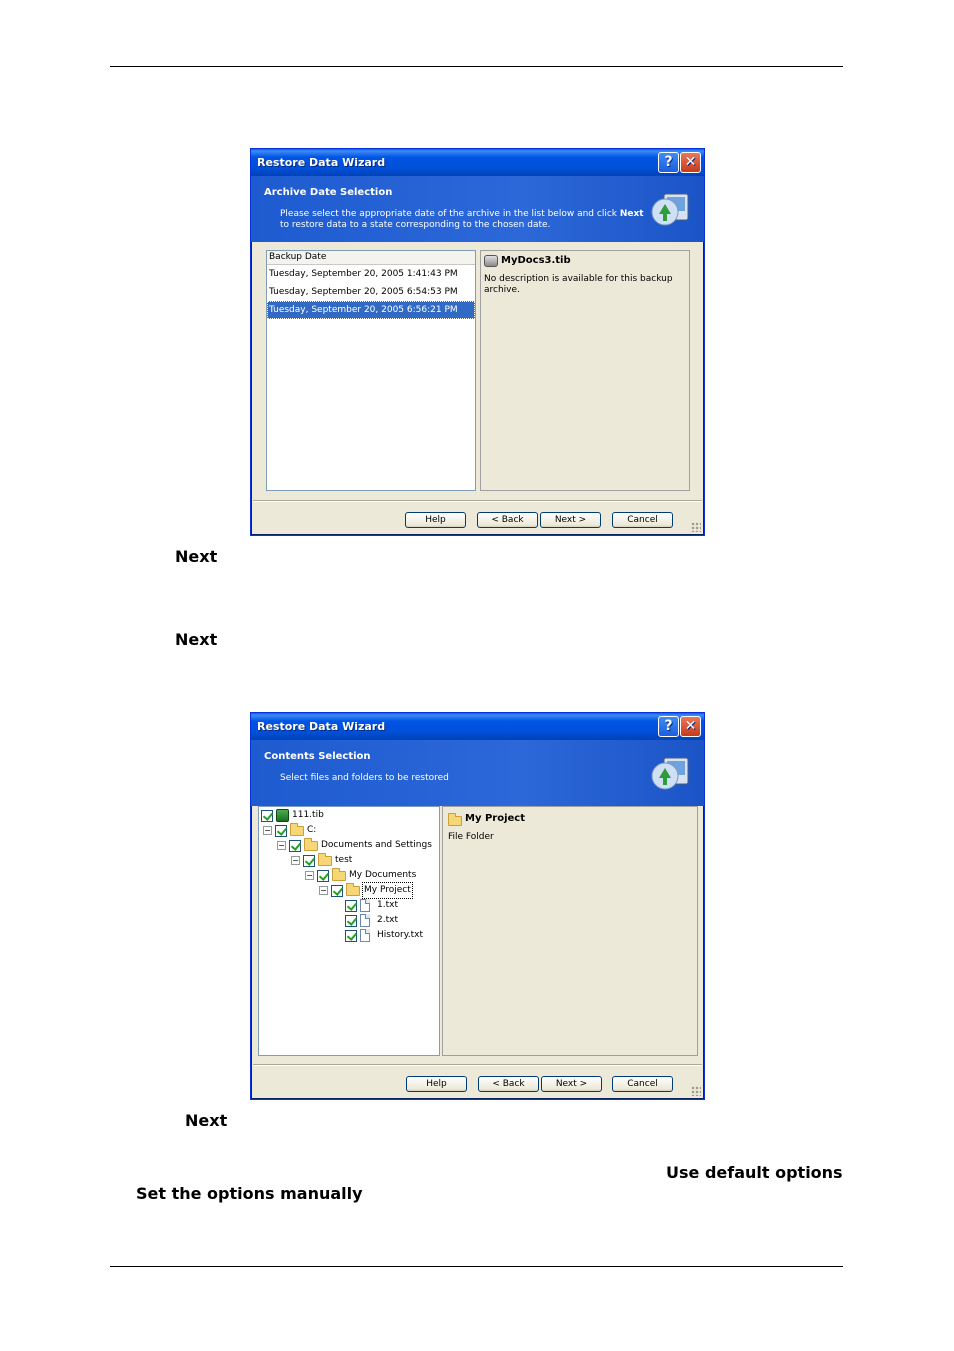  I want to click on archive-name: MyDocs3.tib, so click(585, 261).